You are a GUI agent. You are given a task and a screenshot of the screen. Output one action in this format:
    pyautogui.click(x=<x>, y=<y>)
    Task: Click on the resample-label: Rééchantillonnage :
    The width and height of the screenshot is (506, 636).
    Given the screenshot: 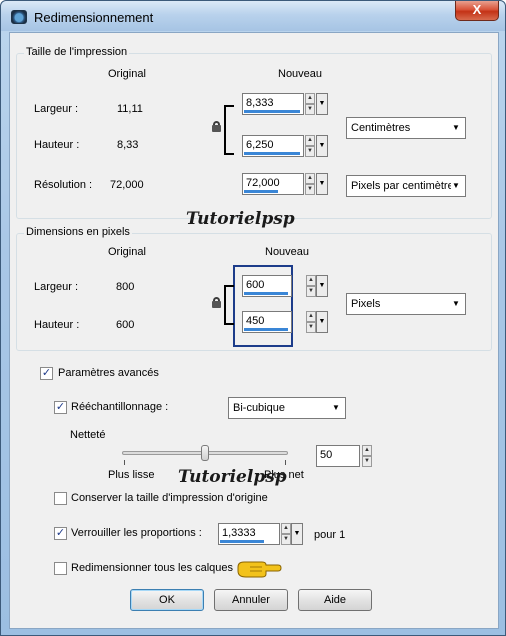 What is the action you would take?
    pyautogui.click(x=120, y=407)
    